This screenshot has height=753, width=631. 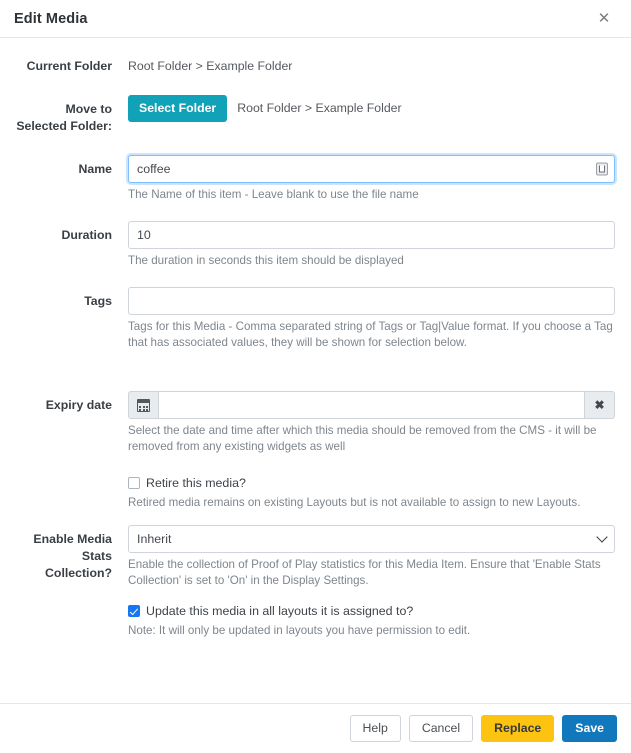 I want to click on name-label: Name, so click(x=95, y=169).